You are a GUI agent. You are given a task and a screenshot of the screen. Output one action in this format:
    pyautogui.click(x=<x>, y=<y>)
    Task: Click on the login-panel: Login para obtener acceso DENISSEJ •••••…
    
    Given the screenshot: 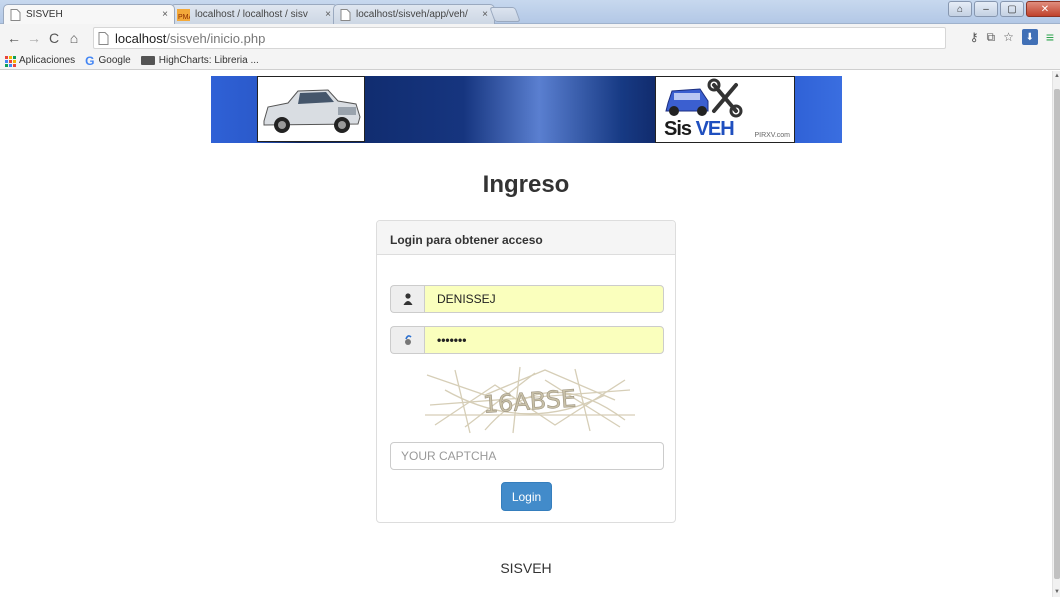 What is the action you would take?
    pyautogui.click(x=526, y=371)
    